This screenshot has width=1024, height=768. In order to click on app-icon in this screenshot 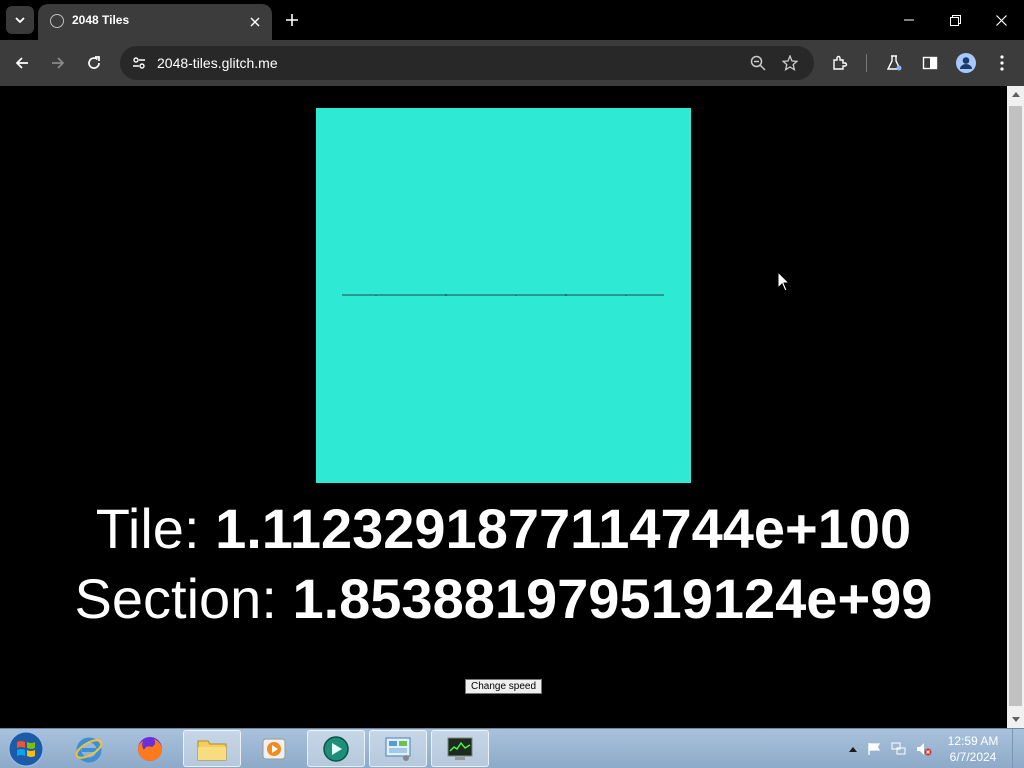, I will do `click(336, 748)`.